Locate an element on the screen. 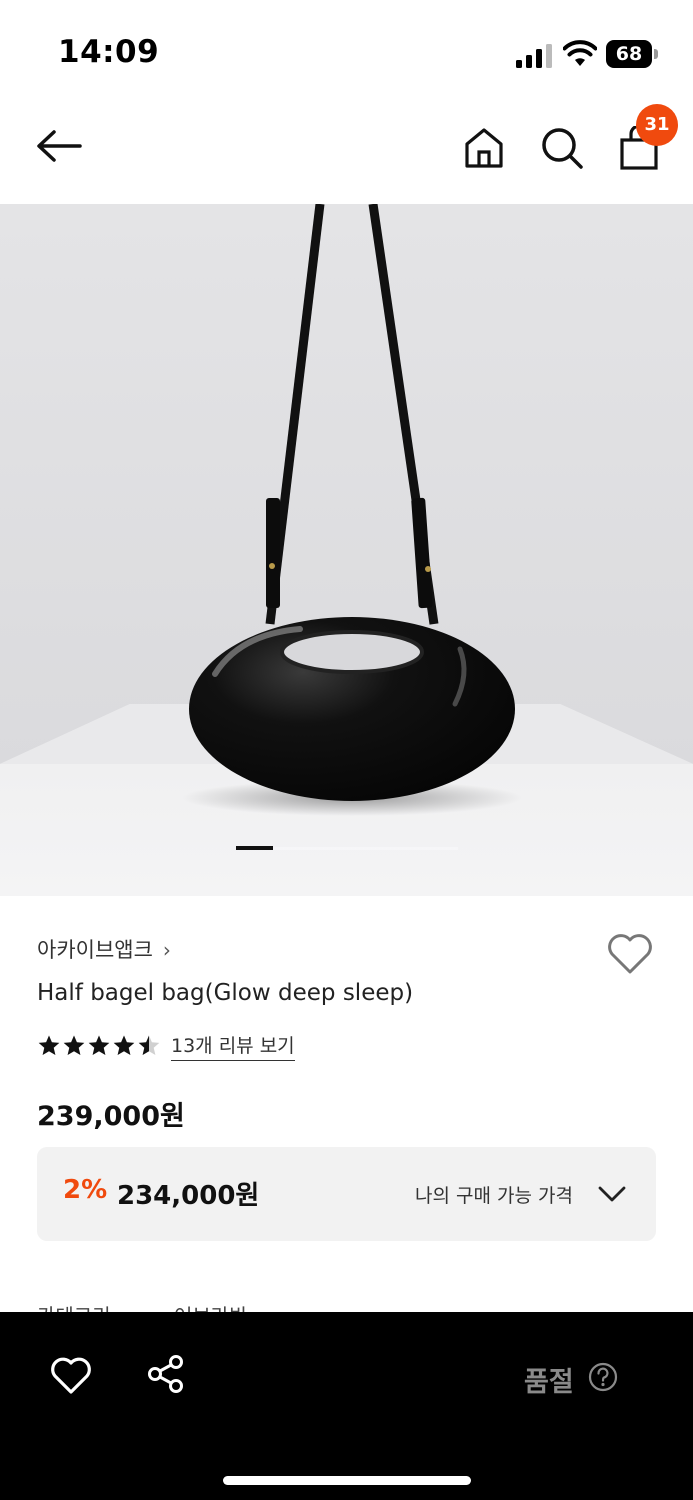 Image resolution: width=693 pixels, height=1500 pixels. help-circle-icon is located at coordinates (603, 1377).